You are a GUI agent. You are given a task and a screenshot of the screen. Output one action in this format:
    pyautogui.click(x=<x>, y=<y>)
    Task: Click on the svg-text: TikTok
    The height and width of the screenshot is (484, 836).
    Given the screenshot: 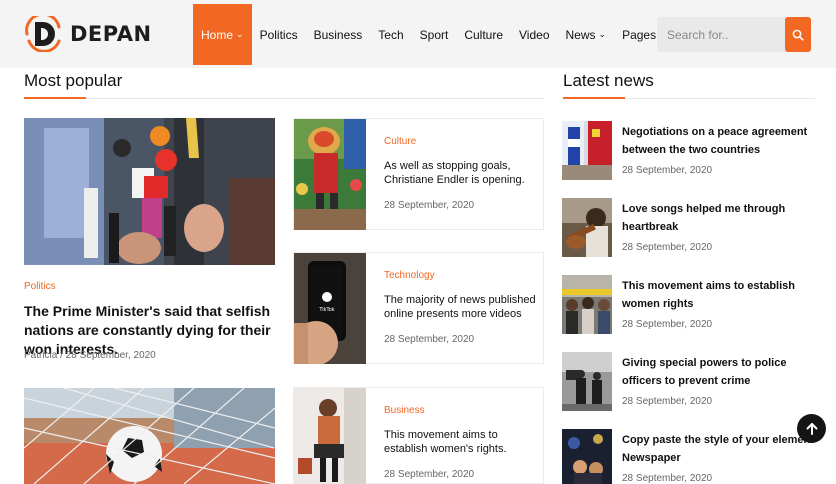 What is the action you would take?
    pyautogui.click(x=326, y=310)
    